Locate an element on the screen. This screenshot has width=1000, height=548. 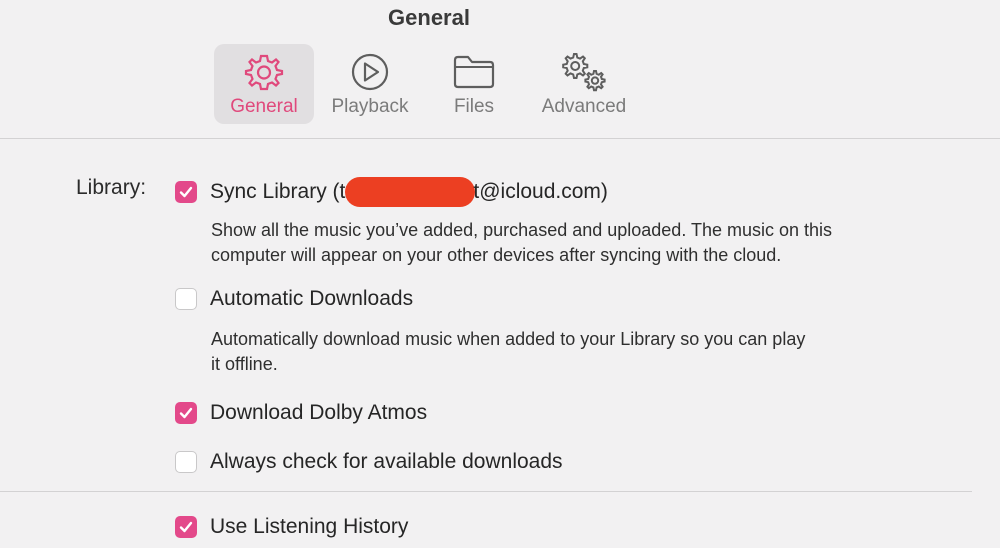
check-downloads-checkbox is located at coordinates (186, 462).